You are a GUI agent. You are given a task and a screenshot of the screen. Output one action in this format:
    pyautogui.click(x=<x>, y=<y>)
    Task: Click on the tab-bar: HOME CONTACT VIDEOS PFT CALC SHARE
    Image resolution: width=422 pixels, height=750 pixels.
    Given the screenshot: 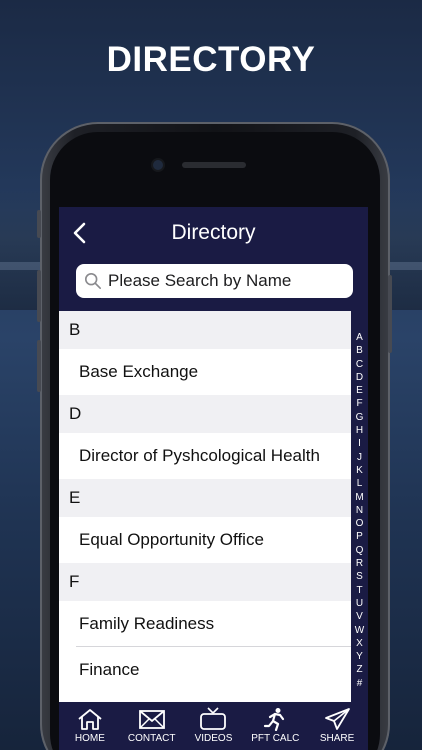 What is the action you would take?
    pyautogui.click(x=213, y=726)
    